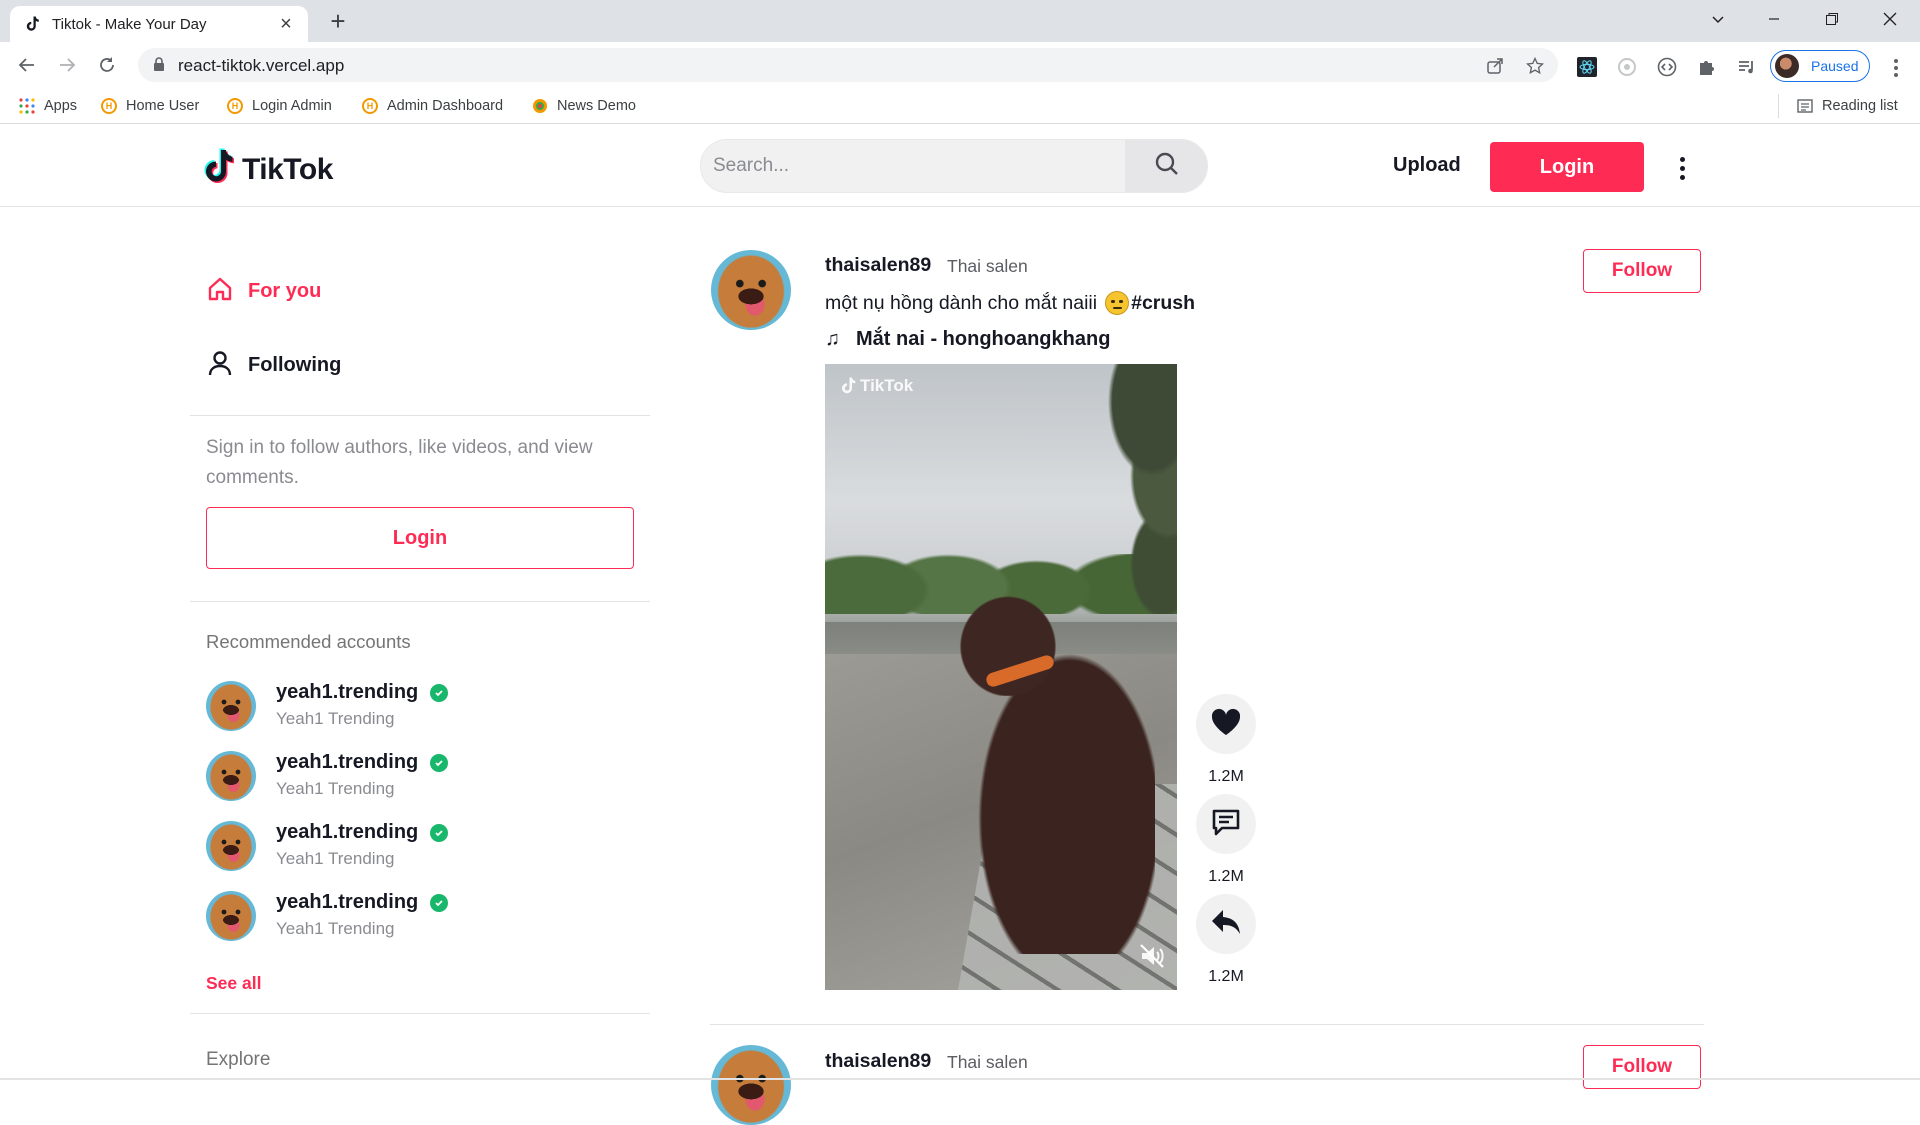 This screenshot has height=1125, width=1920. I want to click on news-demo-icon, so click(540, 106).